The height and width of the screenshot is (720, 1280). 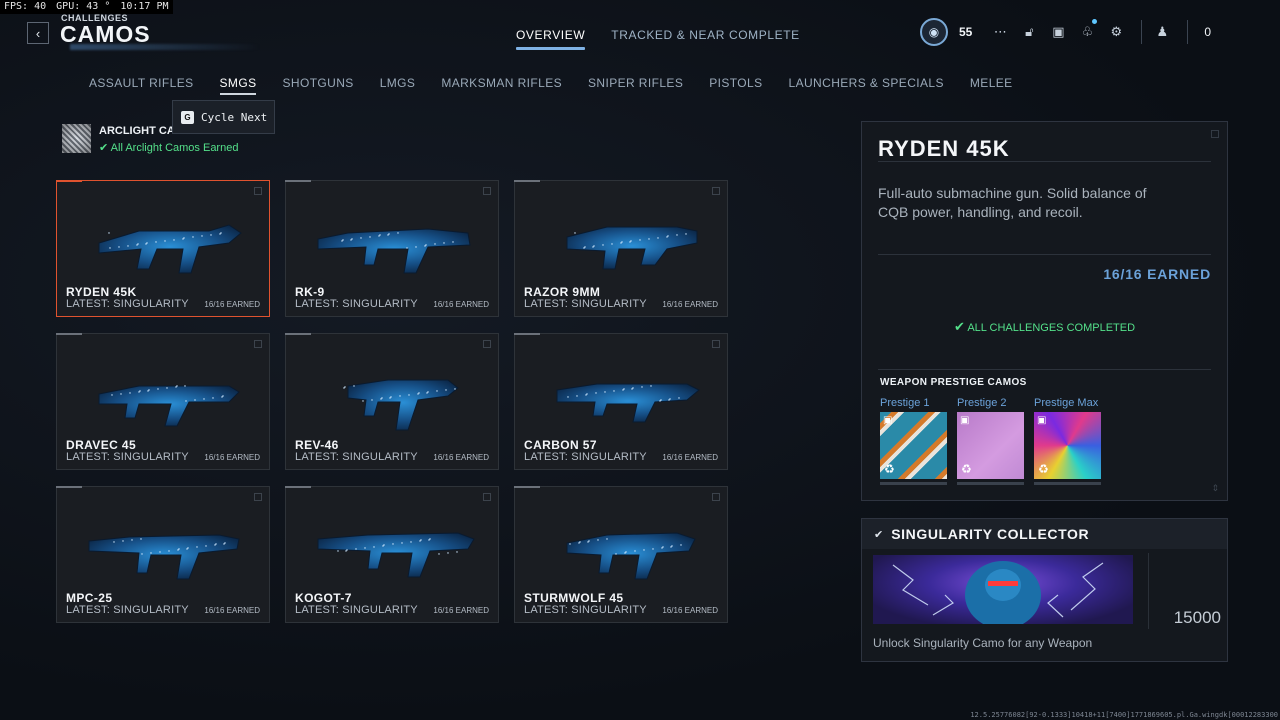 What do you see at coordinates (562, 292) in the screenshot?
I see `weapon-name: RAZOR 9MM` at bounding box center [562, 292].